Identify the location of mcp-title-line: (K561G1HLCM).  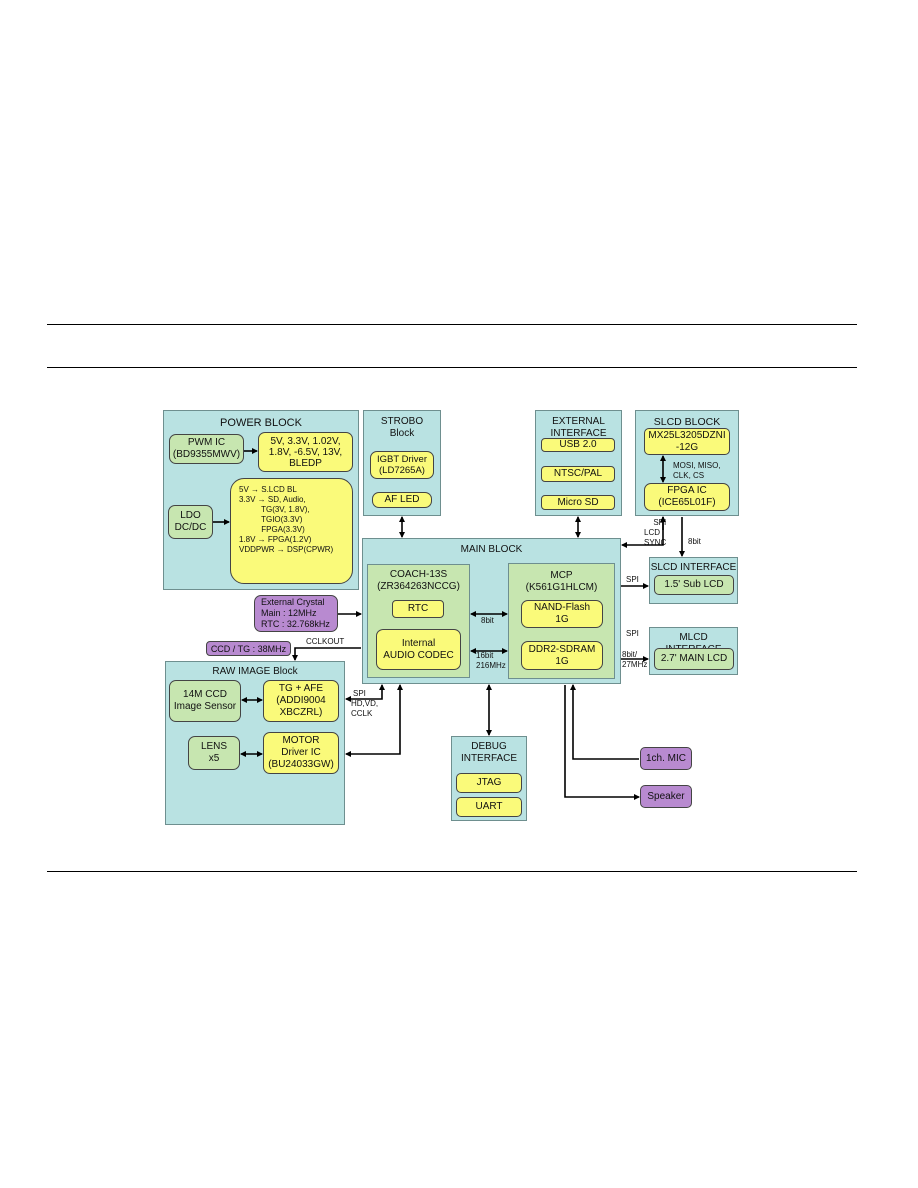
(561, 587).